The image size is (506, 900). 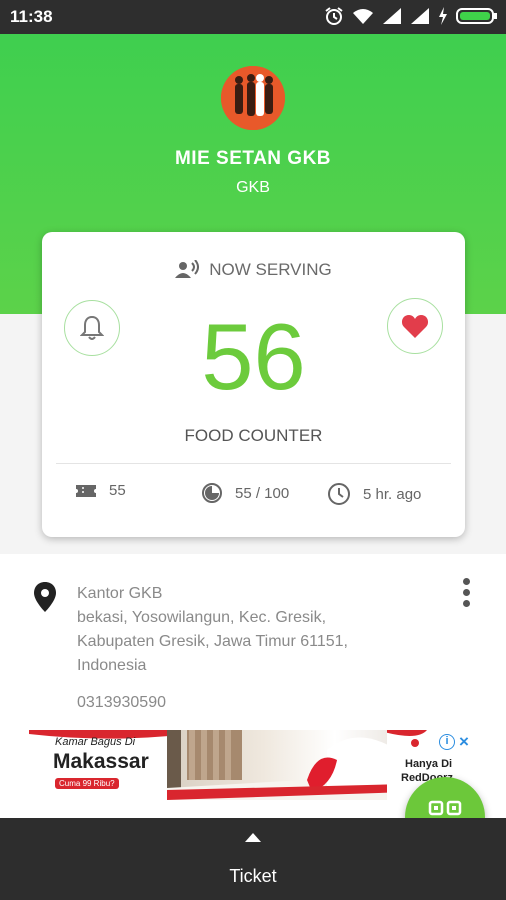 What do you see at coordinates (334, 16) in the screenshot?
I see `alarm-icon` at bounding box center [334, 16].